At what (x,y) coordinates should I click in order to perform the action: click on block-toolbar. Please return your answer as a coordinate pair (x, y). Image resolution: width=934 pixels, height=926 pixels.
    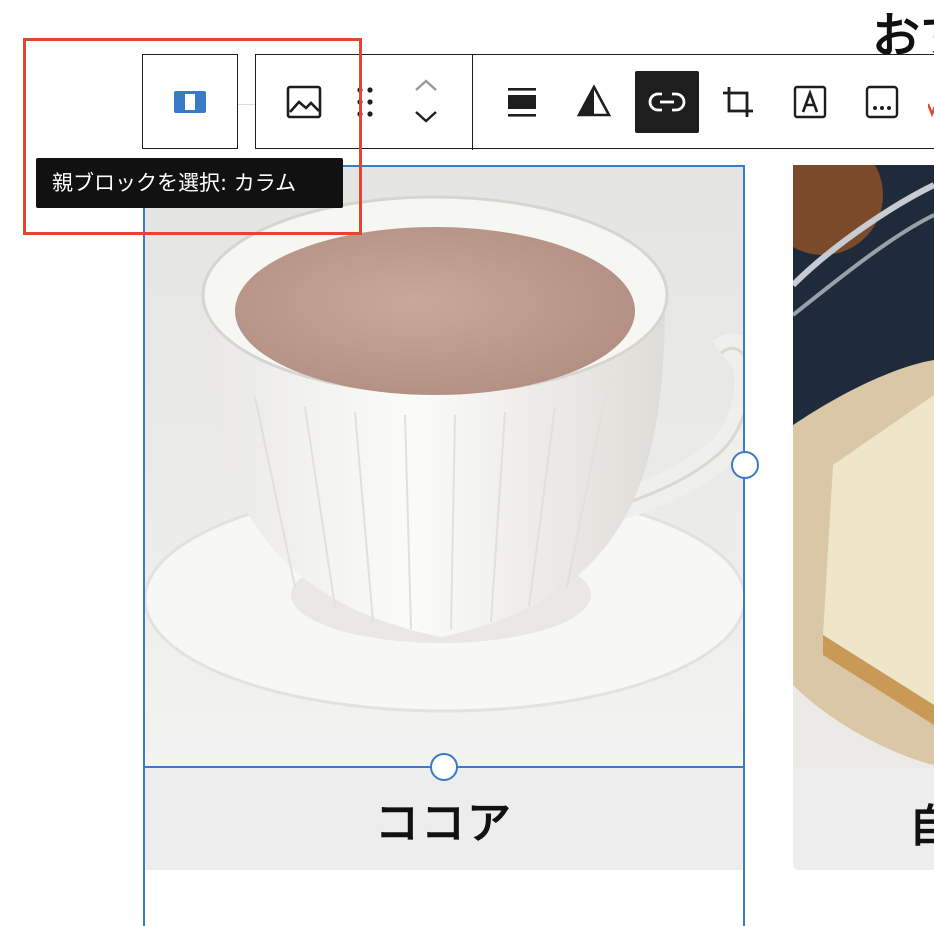
    Looking at the image, I should click on (594, 102).